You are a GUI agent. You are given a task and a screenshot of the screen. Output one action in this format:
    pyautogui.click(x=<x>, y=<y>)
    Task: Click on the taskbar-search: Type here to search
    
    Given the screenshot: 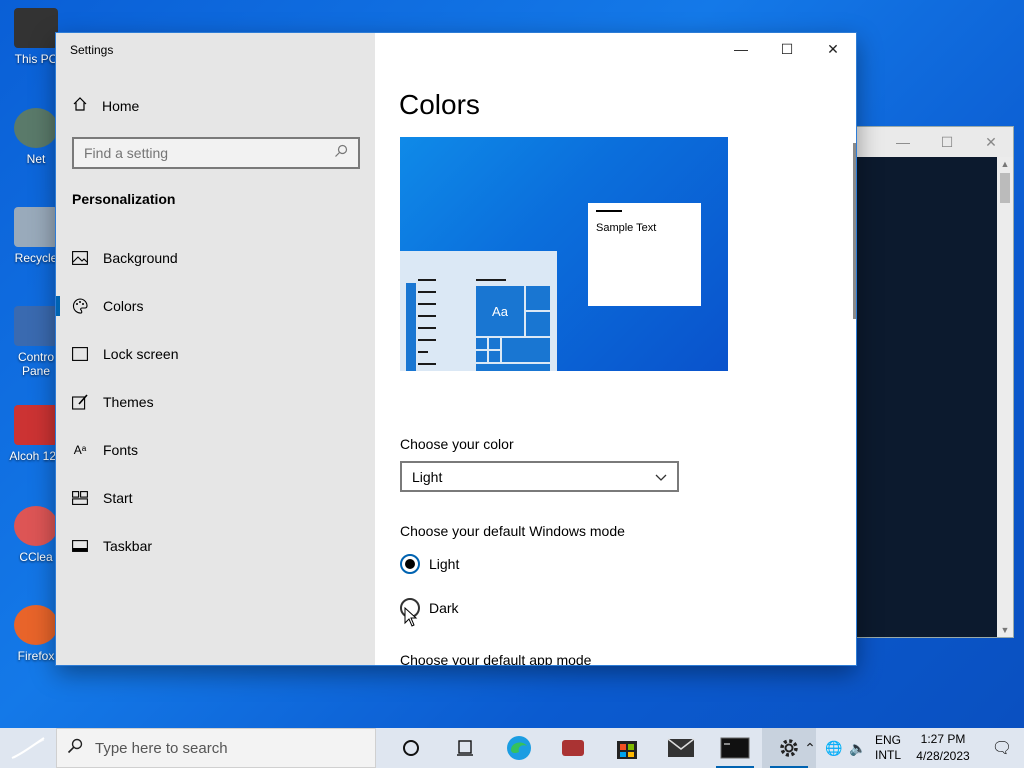 What is the action you would take?
    pyautogui.click(x=216, y=748)
    